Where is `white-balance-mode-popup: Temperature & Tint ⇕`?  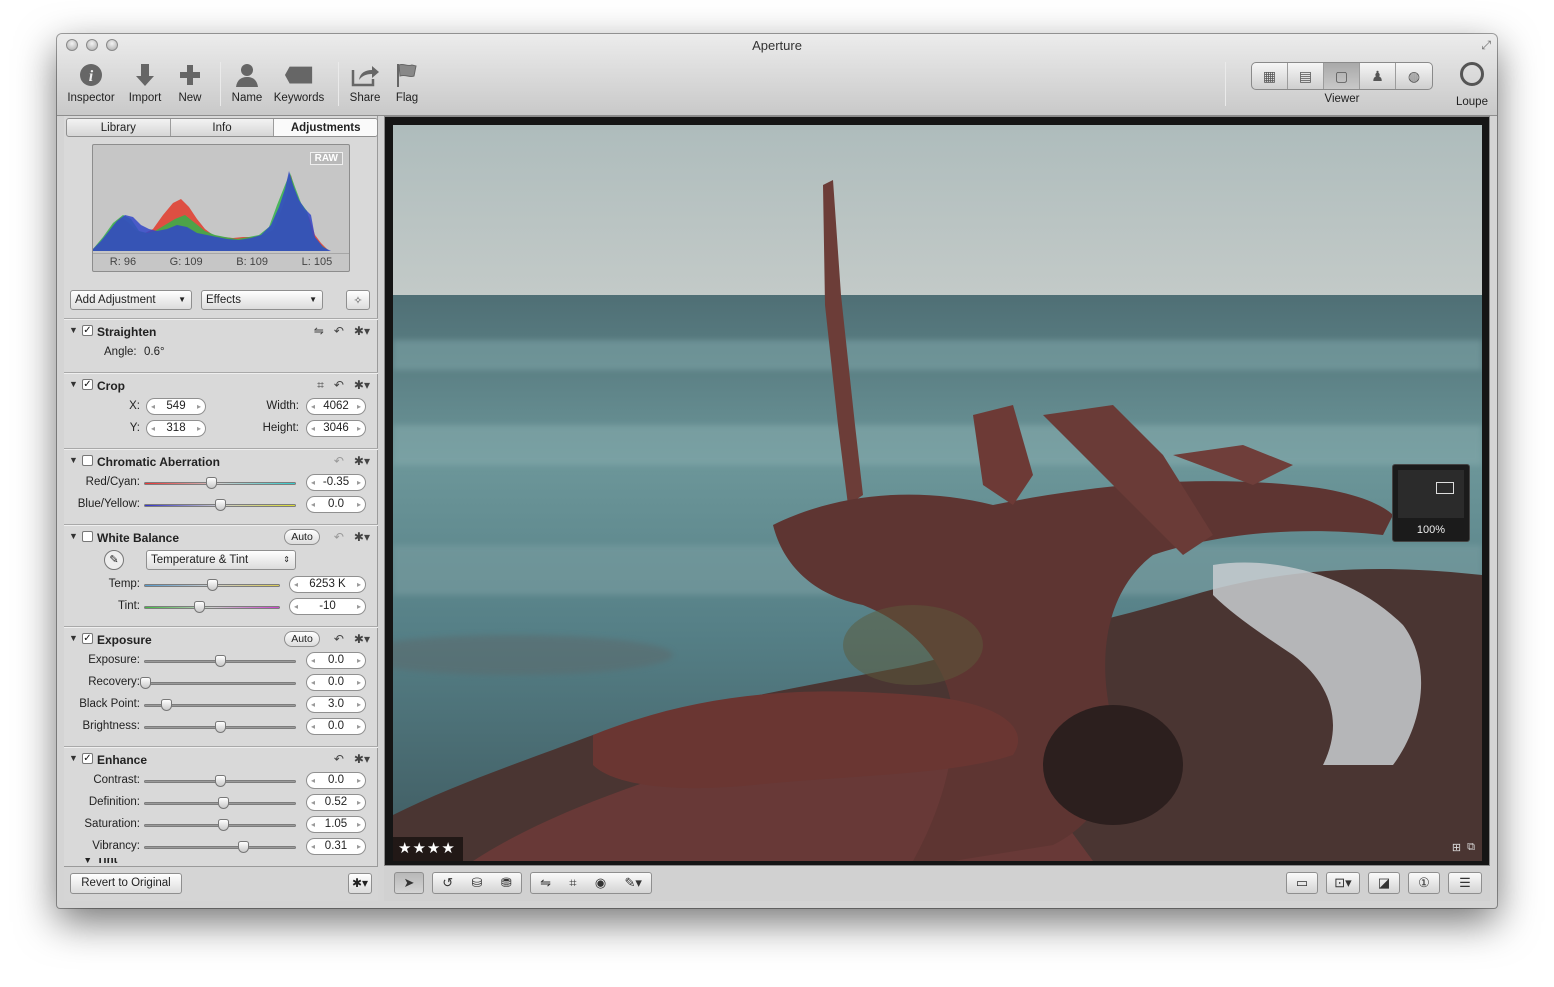 white-balance-mode-popup: Temperature & Tint ⇕ is located at coordinates (221, 560).